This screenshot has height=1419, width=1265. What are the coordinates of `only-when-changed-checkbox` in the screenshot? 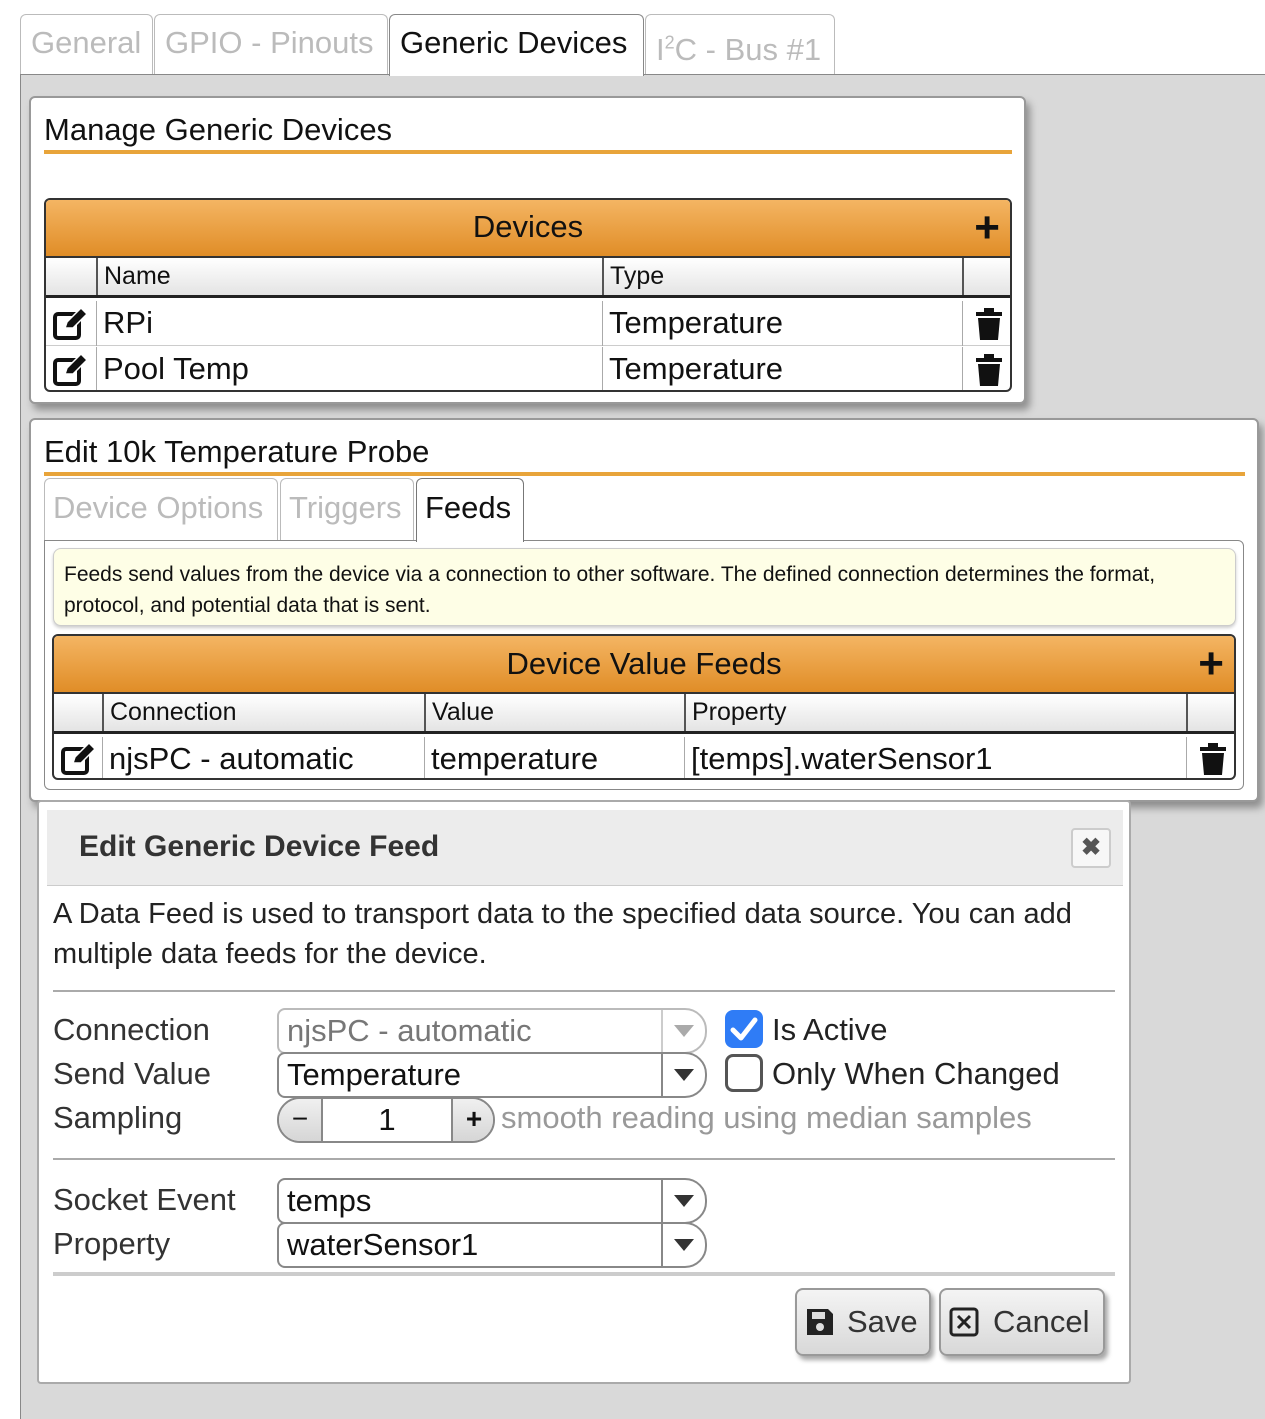 It's located at (744, 1073).